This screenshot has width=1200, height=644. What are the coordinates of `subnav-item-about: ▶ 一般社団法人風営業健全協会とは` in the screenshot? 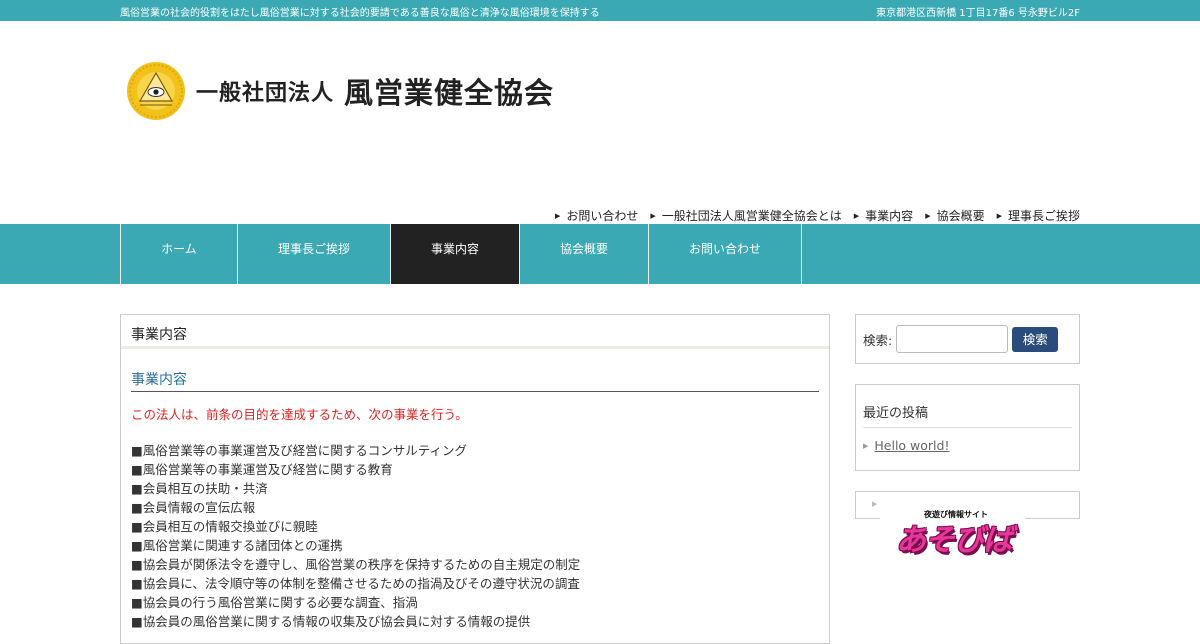 It's located at (745, 215).